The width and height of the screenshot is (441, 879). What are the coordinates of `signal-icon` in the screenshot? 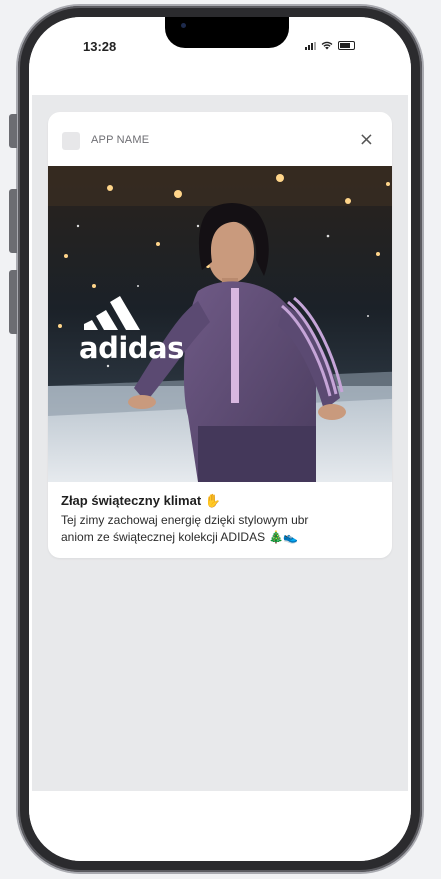 It's located at (310, 45).